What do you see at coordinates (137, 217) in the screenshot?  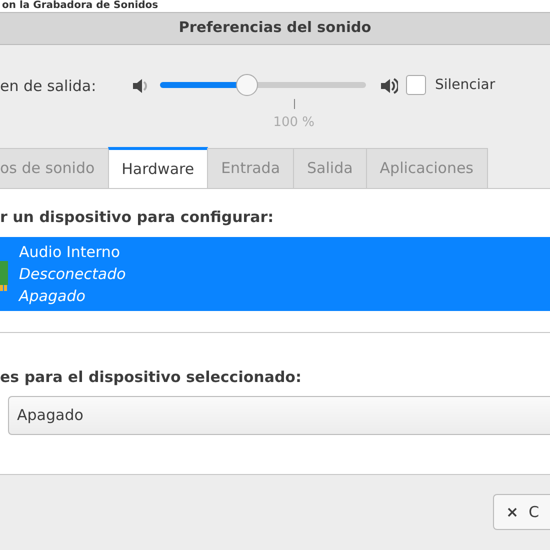 I see `section-heading: r un dispositivo para configurar:` at bounding box center [137, 217].